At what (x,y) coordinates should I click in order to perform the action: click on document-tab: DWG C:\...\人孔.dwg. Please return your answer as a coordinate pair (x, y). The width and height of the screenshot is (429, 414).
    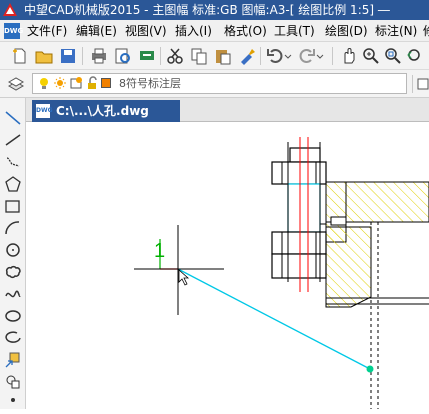
    Looking at the image, I should click on (106, 111).